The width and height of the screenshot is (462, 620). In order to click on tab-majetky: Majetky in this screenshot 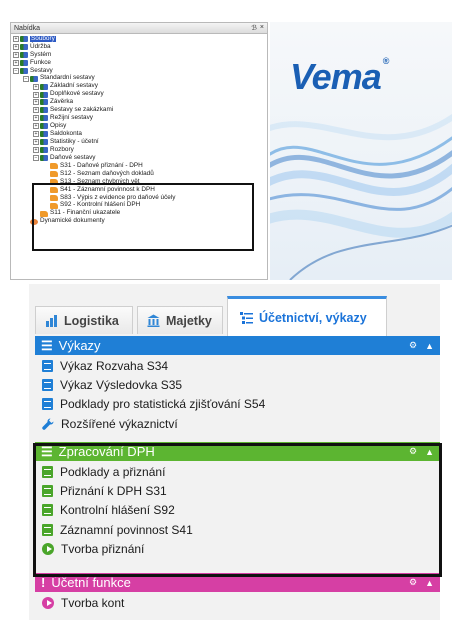, I will do `click(180, 320)`.